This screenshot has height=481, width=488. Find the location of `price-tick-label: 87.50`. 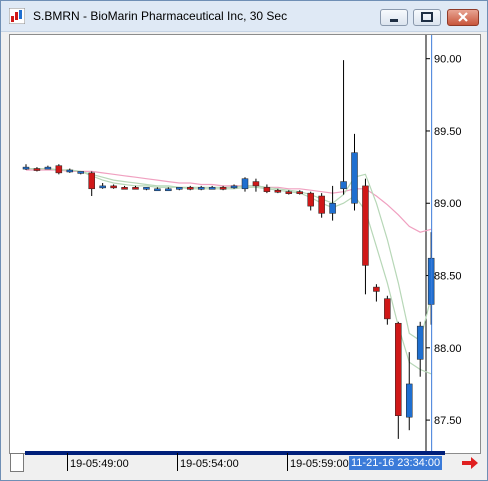

price-tick-label: 87.50 is located at coordinates (448, 421).